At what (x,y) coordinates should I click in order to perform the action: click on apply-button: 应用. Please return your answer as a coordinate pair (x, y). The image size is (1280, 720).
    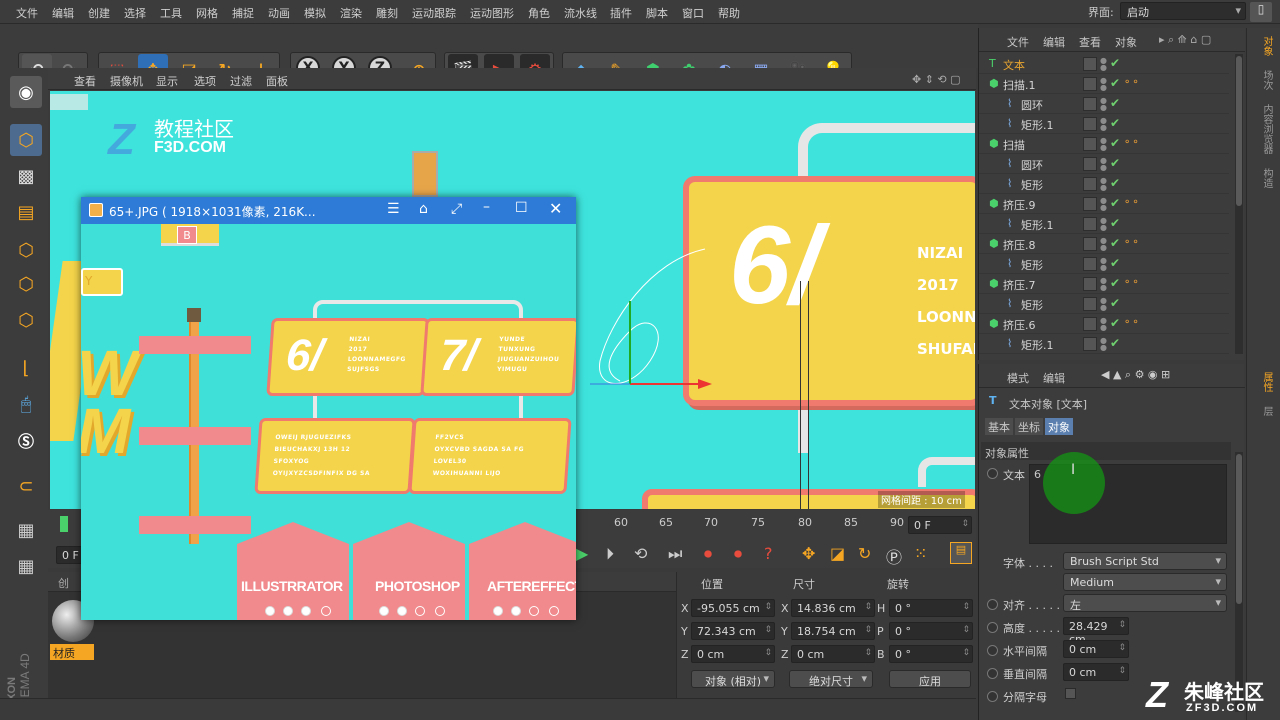
    Looking at the image, I should click on (930, 679).